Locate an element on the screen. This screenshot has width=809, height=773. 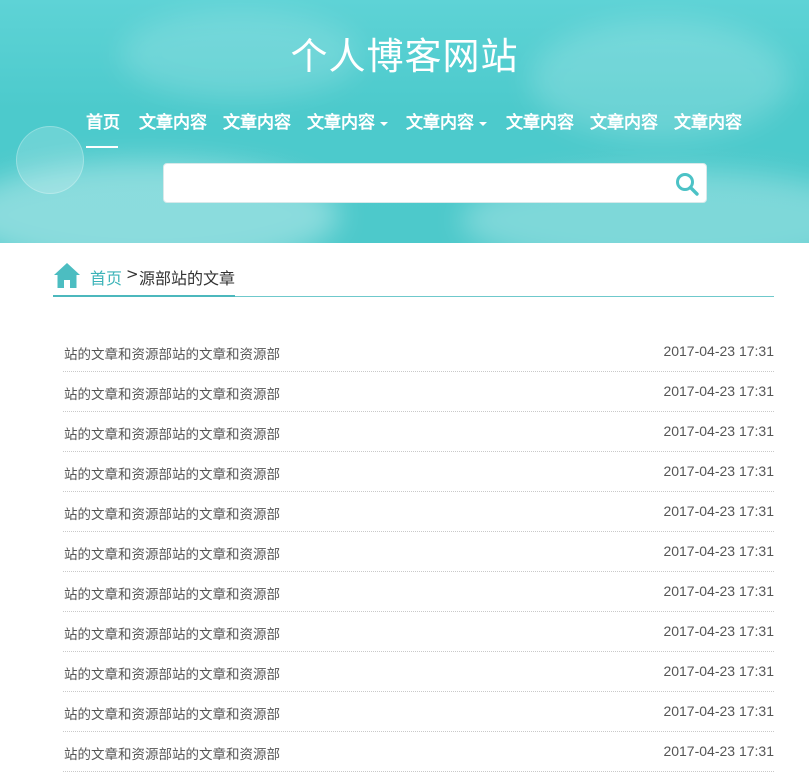
site-title: 个人博客网站 is located at coordinates (404, 53).